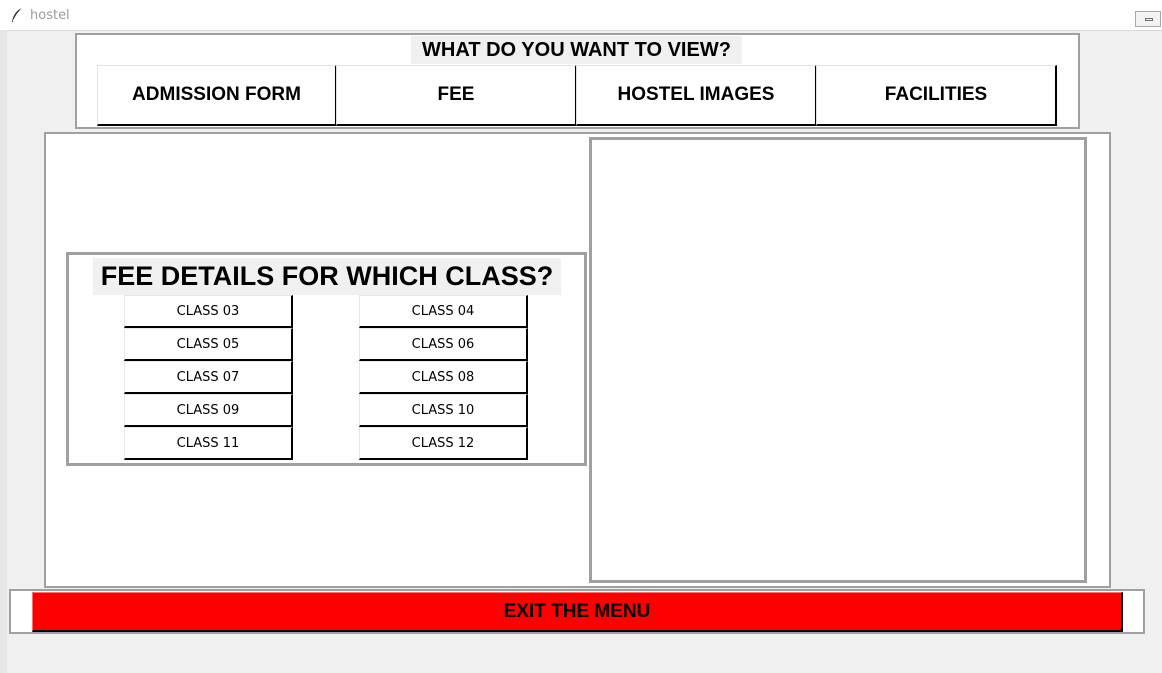 Image resolution: width=1162 pixels, height=673 pixels. I want to click on title-bar: hostel, so click(581, 15).